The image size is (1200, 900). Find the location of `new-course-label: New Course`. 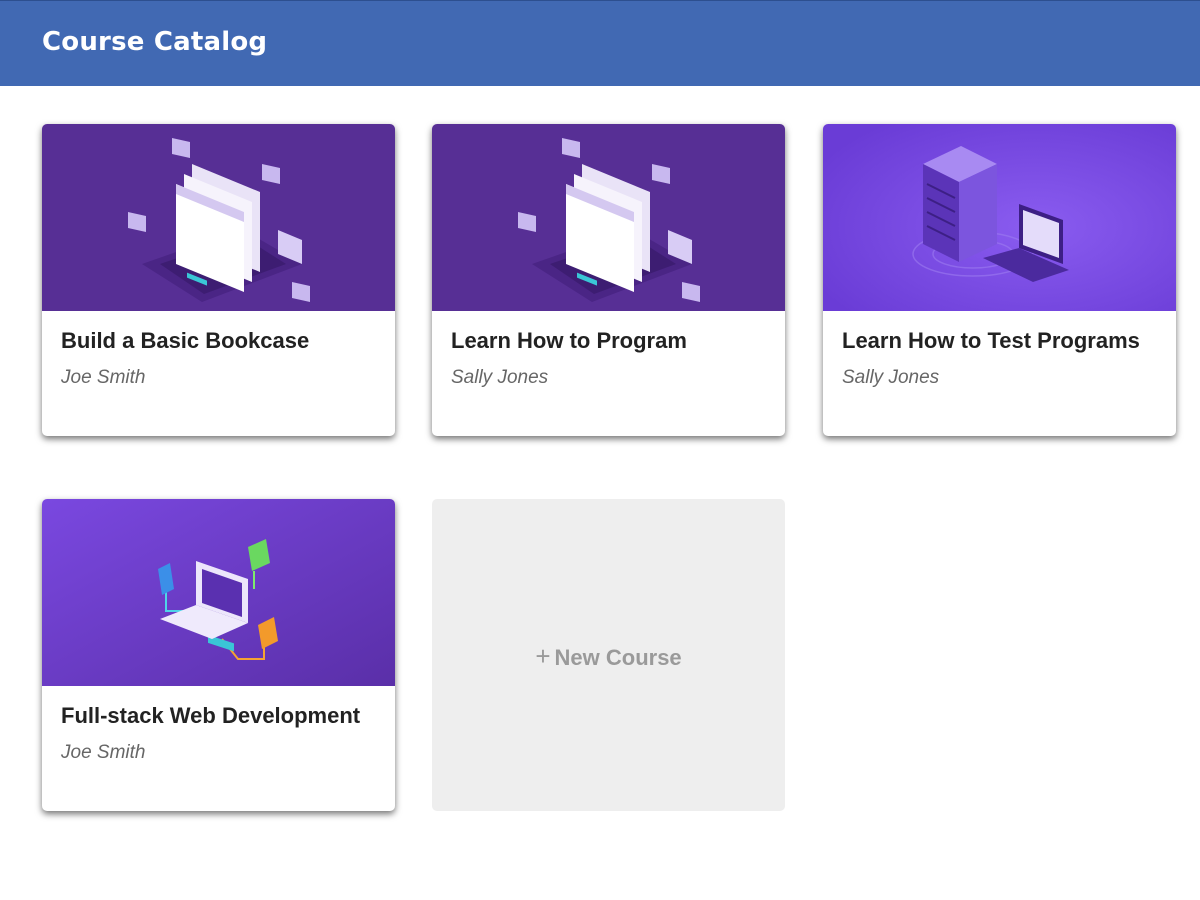

new-course-label: New Course is located at coordinates (618, 657).